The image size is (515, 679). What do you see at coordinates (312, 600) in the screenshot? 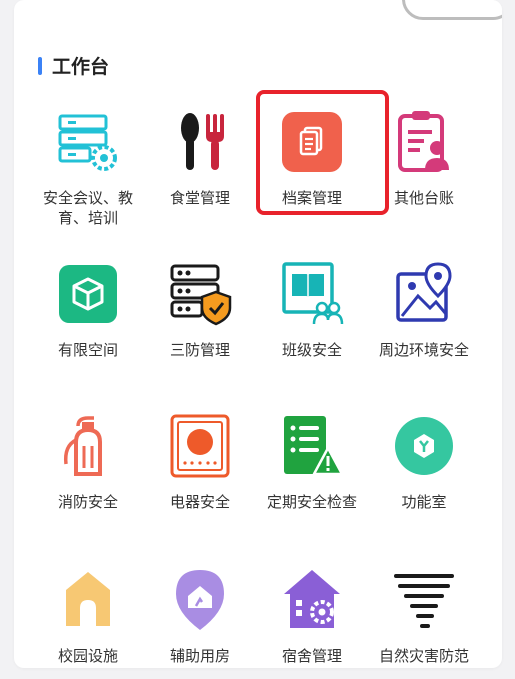
I see `house-gear-icon` at bounding box center [312, 600].